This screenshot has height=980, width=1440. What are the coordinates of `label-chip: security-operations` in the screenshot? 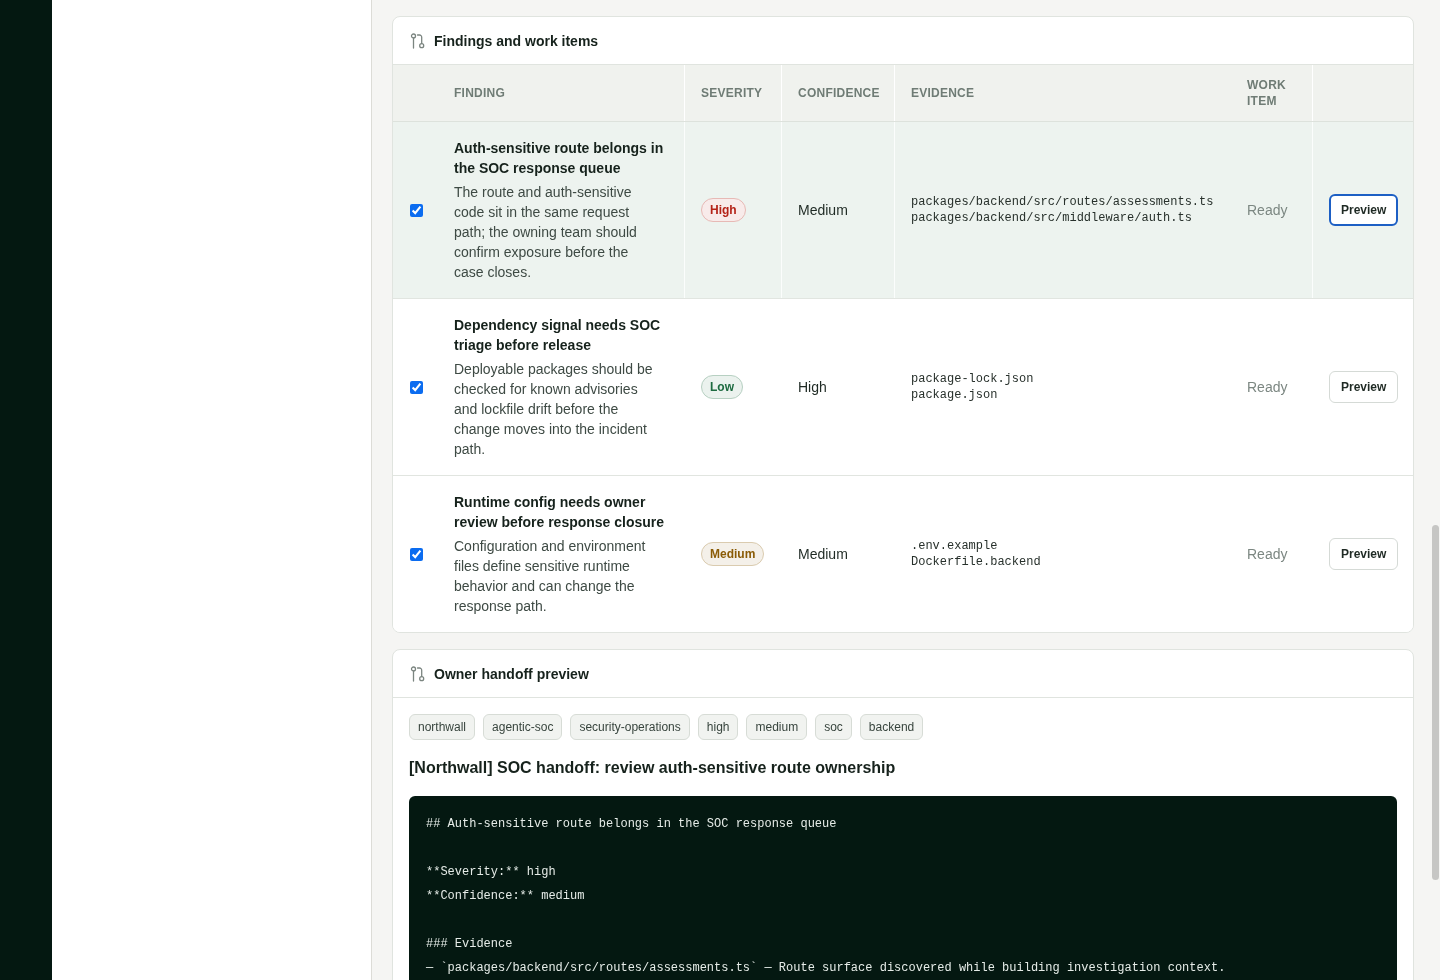 It's located at (630, 727).